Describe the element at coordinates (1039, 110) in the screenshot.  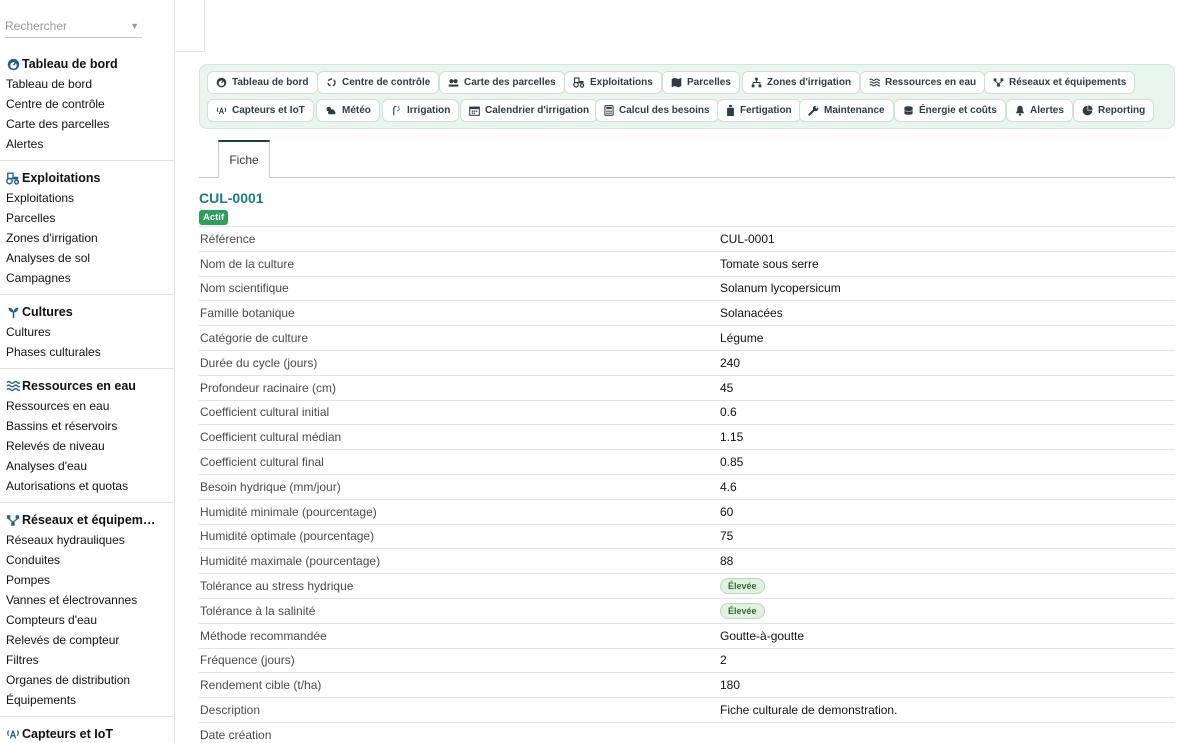
I see `nav-button-alertes: Alertes` at that location.